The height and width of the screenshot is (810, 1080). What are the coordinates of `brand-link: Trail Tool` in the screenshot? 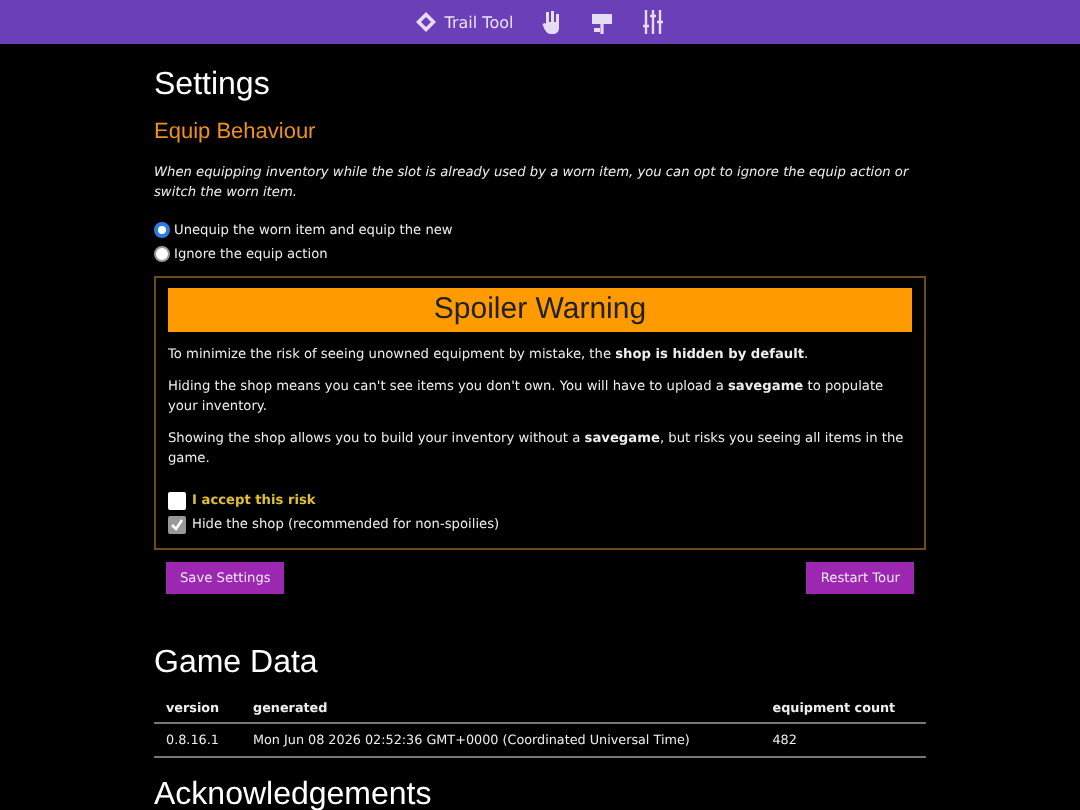 It's located at (465, 22).